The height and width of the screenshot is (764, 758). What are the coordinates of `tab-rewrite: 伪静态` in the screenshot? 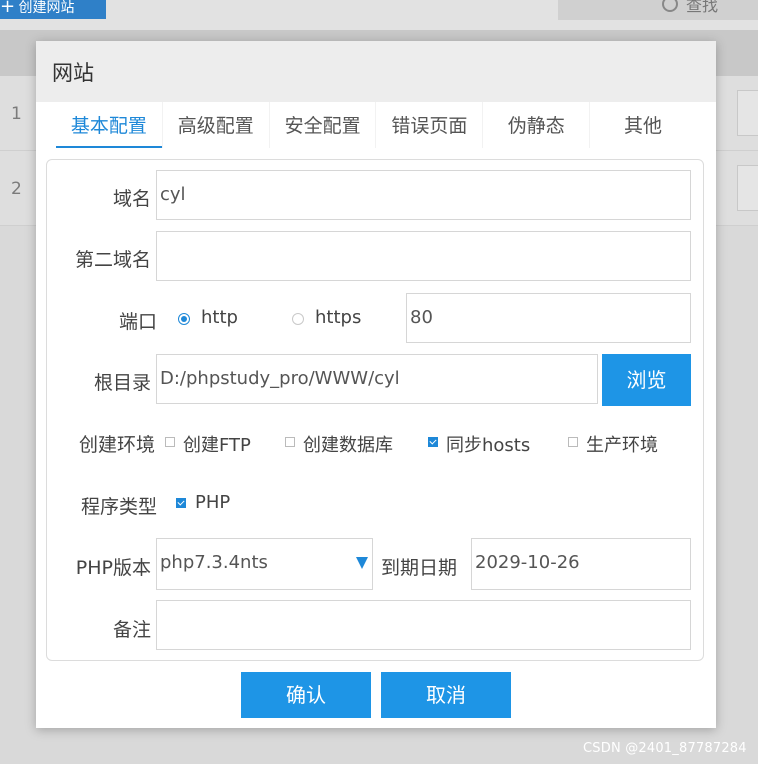 It's located at (535, 125).